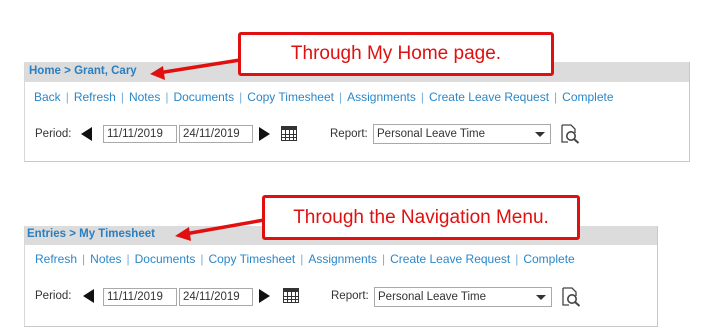 This screenshot has height=336, width=713. What do you see at coordinates (199, 66) in the screenshot?
I see `arrow-to-home-breadcrumb` at bounding box center [199, 66].